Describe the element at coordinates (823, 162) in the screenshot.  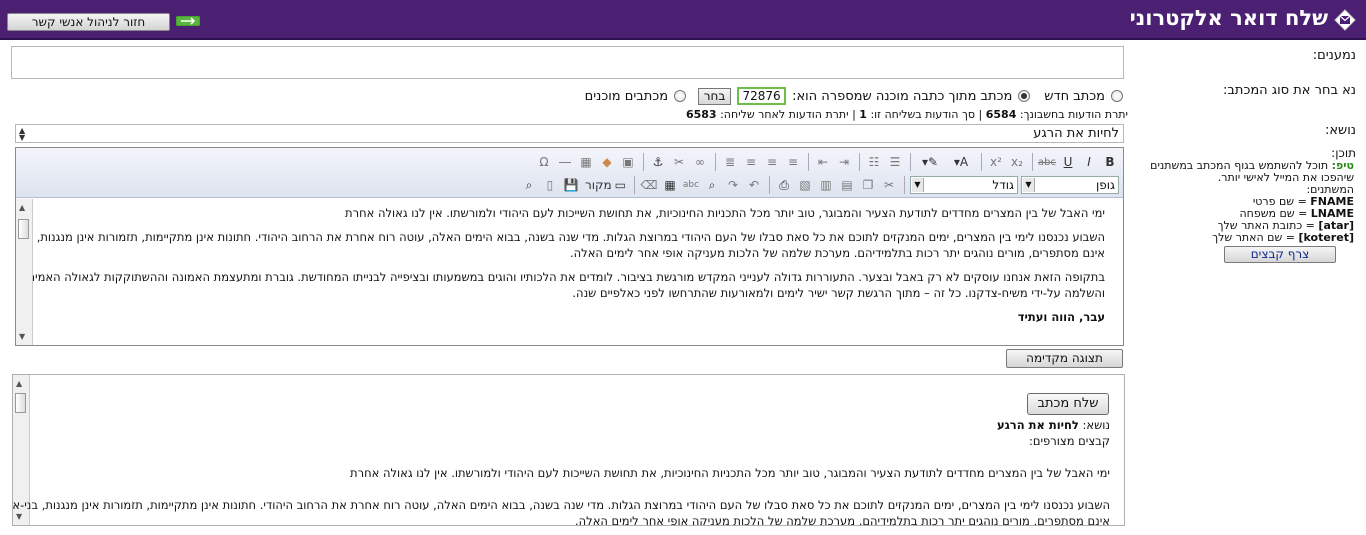
I see `outdent-icon: ⇤` at that location.